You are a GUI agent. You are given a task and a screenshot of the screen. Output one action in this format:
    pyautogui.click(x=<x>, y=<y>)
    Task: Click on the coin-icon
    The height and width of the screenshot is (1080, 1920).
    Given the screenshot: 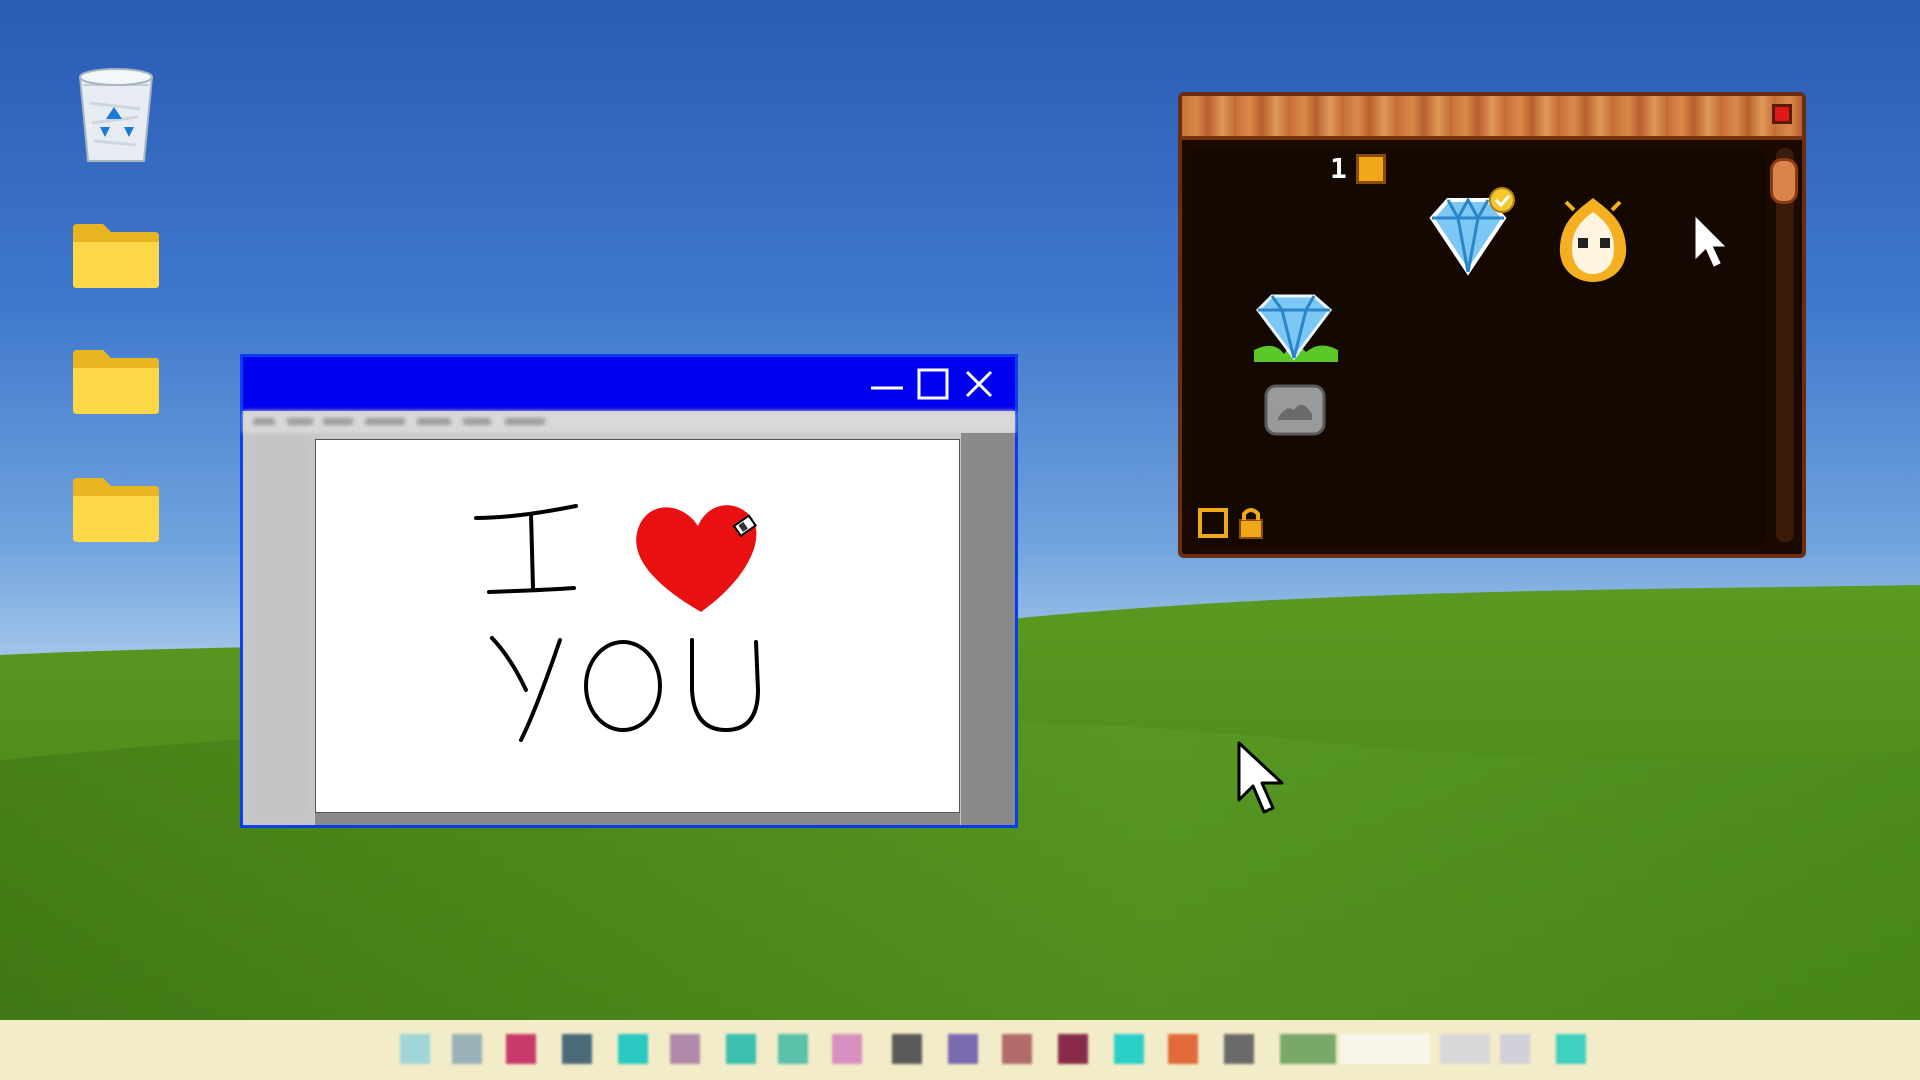 What is the action you would take?
    pyautogui.click(x=1371, y=169)
    